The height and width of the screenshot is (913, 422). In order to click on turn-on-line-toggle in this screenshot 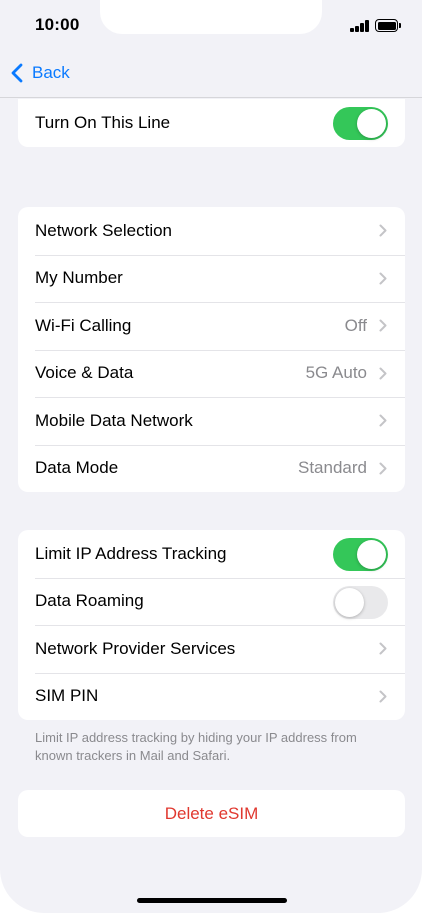, I will do `click(360, 123)`.